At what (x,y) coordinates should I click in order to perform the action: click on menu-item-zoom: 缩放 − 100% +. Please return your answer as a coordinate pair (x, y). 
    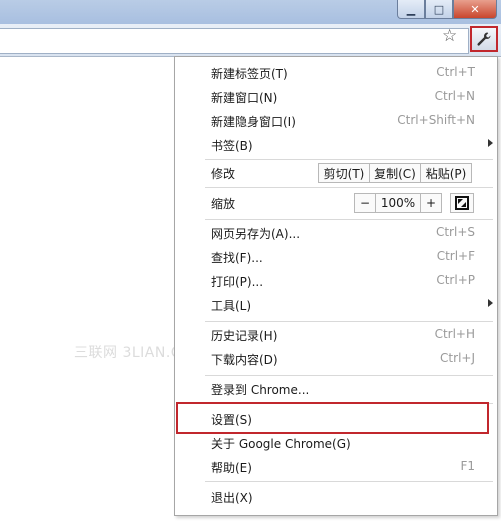
    Looking at the image, I should click on (336, 203).